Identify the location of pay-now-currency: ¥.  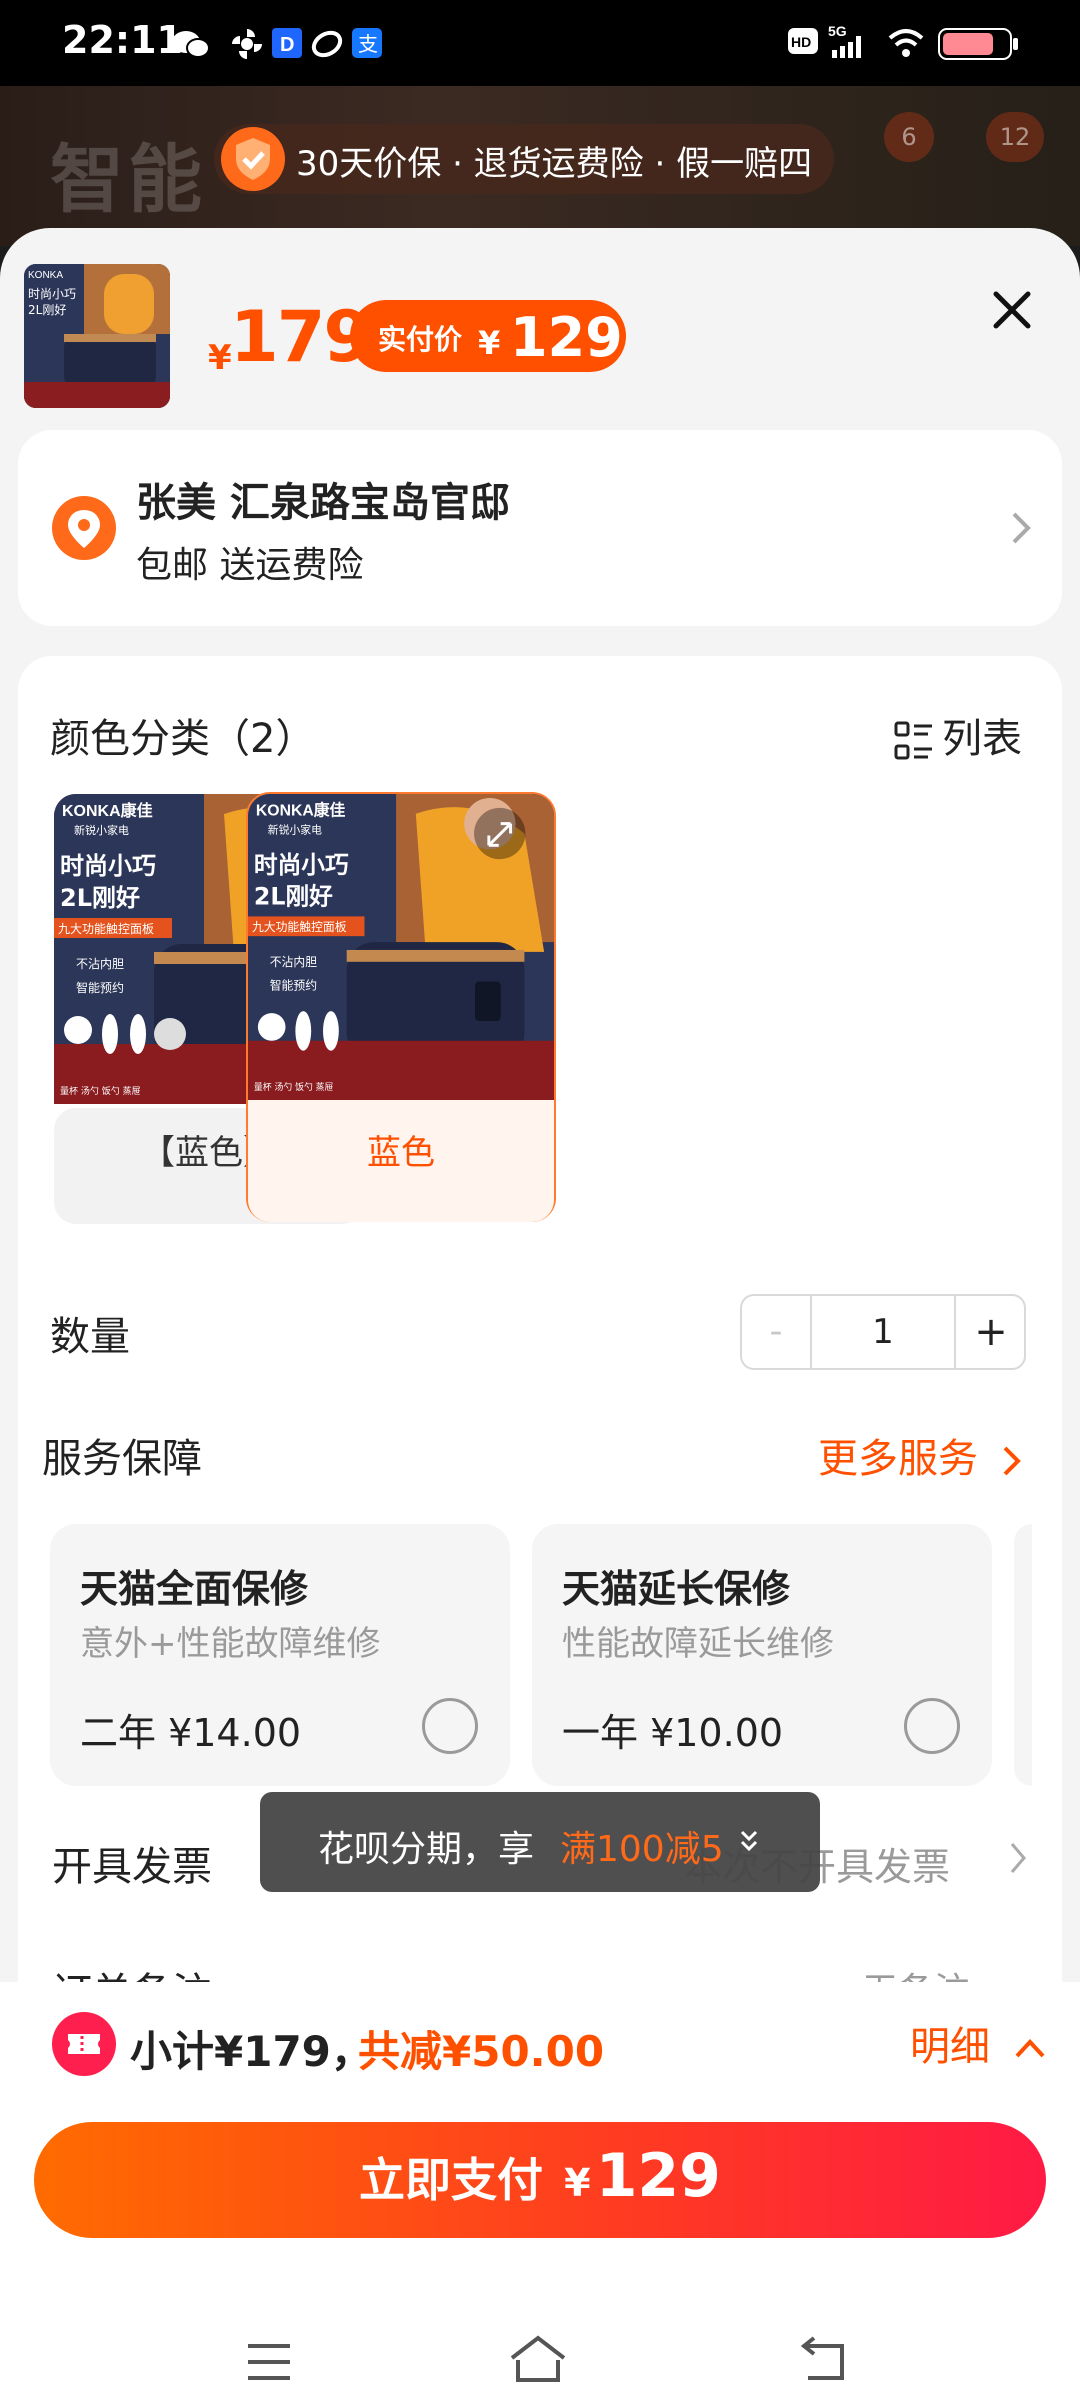
(577, 2183).